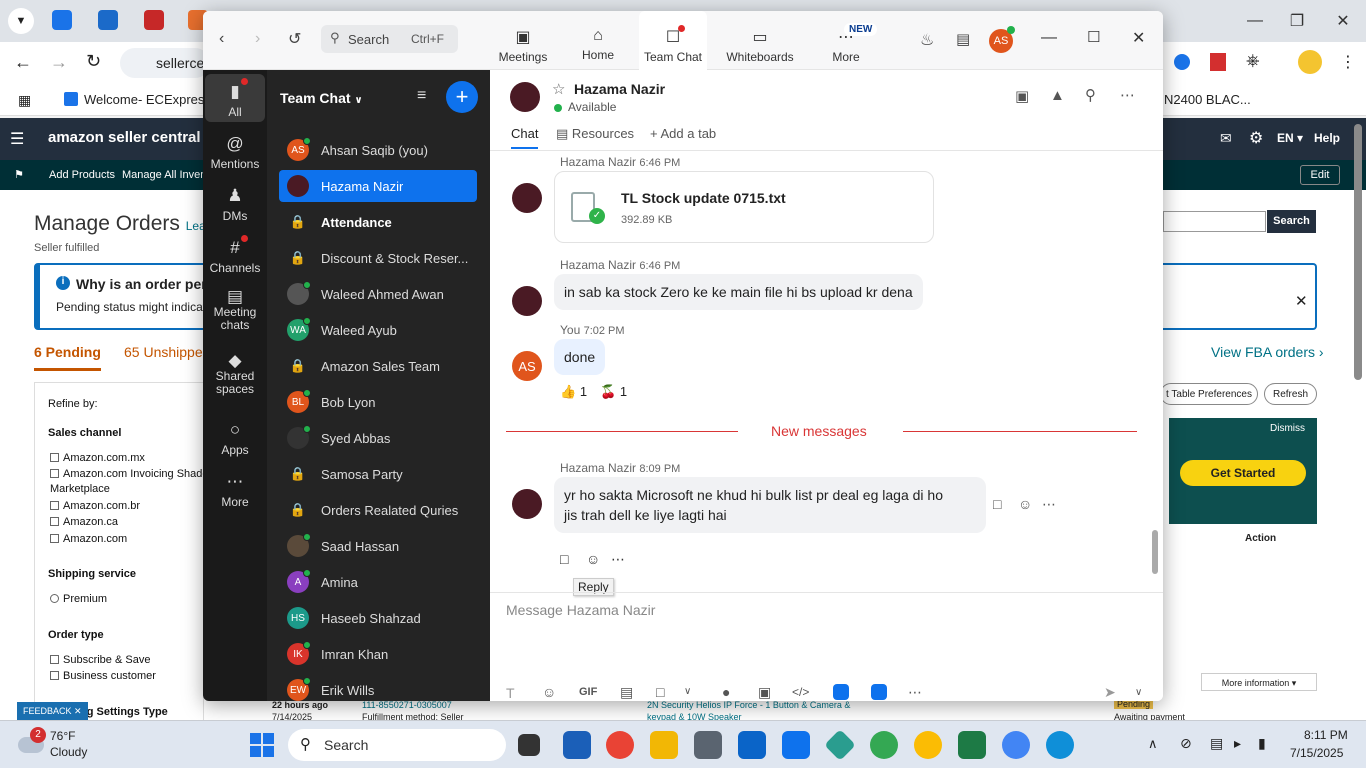 The width and height of the screenshot is (1366, 768). Describe the element at coordinates (82, 745) in the screenshot. I see `weather-widget: 2 76°F Cloudy` at that location.